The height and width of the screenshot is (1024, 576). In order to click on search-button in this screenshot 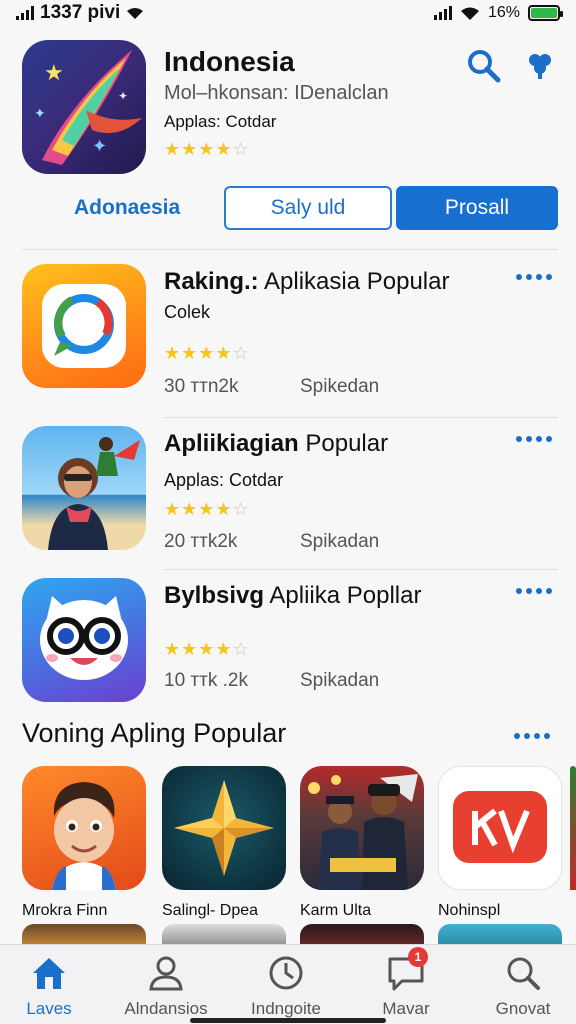, I will do `click(484, 66)`.